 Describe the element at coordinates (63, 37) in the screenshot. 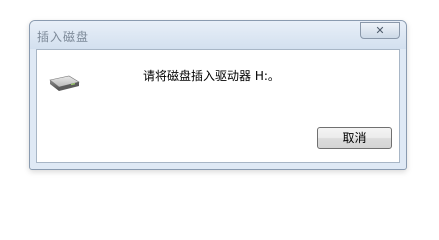

I see `dialog-title: 插入磁盘` at that location.